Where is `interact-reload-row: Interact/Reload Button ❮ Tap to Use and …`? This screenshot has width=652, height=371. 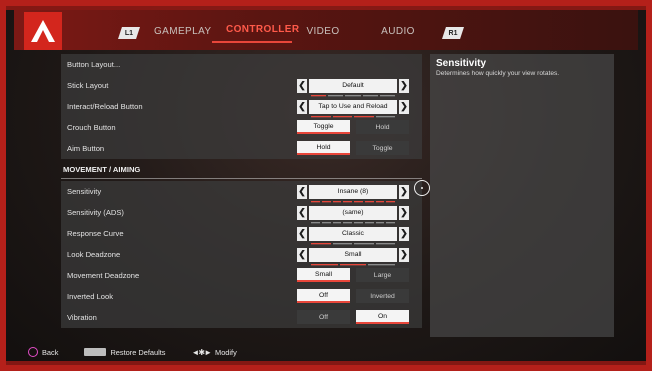
interact-reload-row: Interact/Reload Button ❮ Tap to Use and … is located at coordinates (241, 107).